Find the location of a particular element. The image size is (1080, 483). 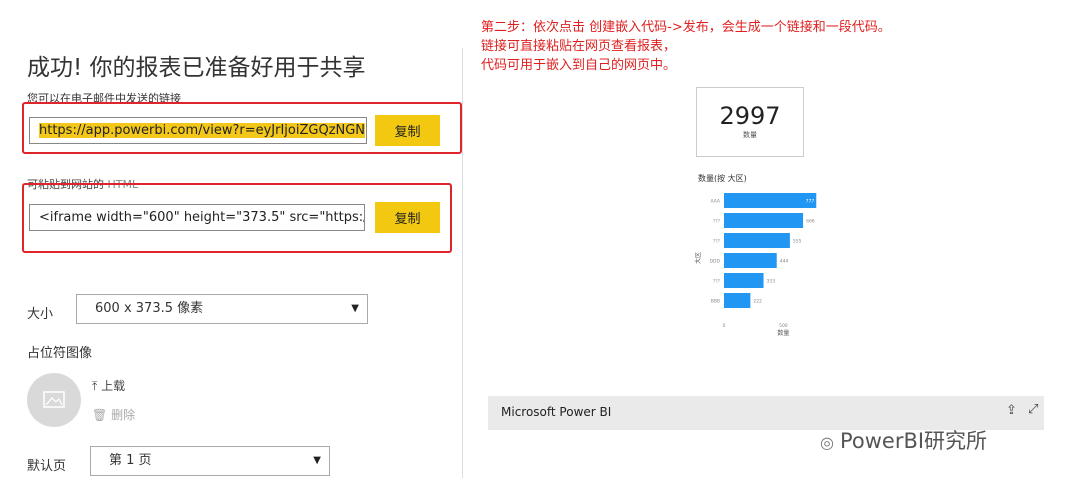

annotation-line-2: 链接可直接粘贴在网页查看报表， is located at coordinates (579, 46).